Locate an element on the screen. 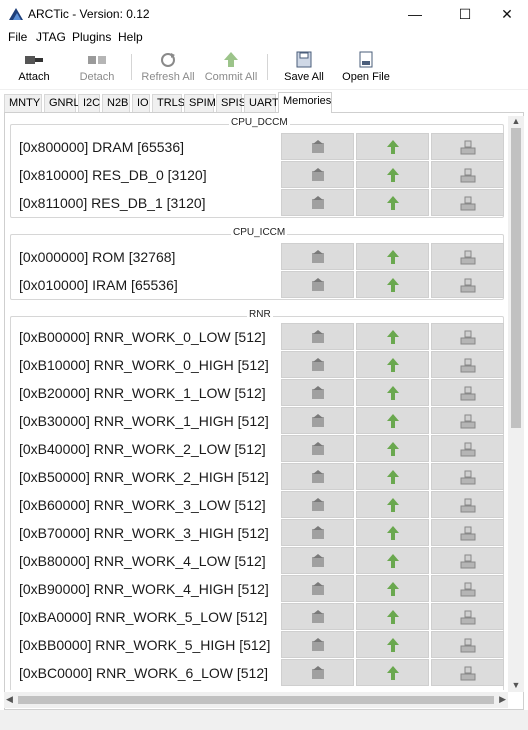 The image size is (528, 730). minimize-button: — is located at coordinates (415, 14).